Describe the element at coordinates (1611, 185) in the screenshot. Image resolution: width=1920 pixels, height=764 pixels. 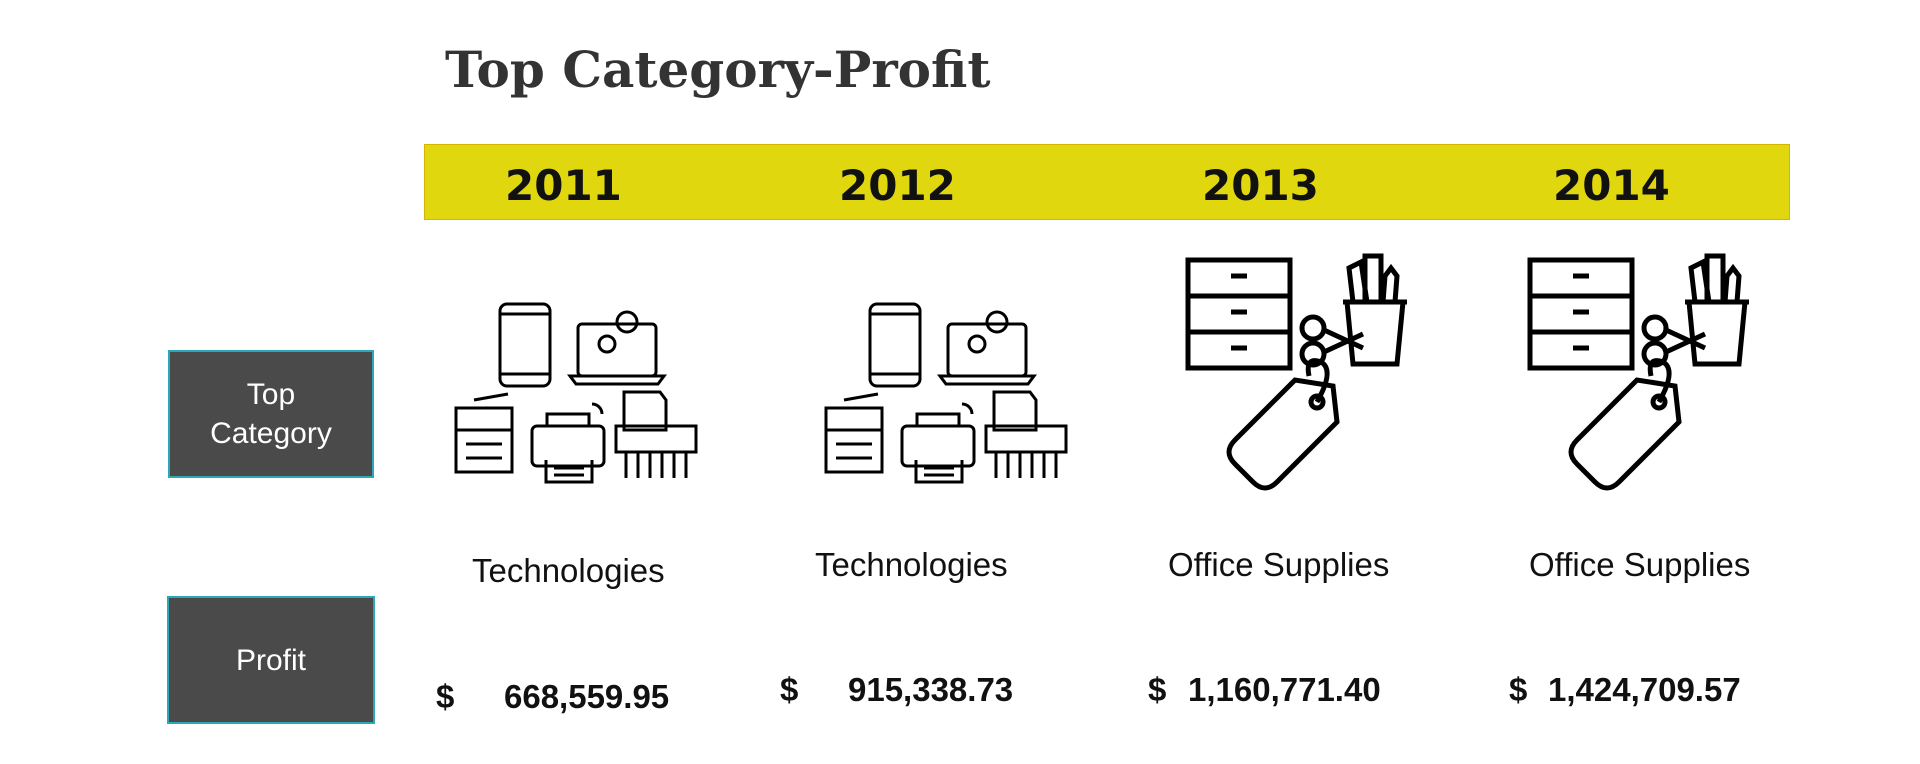
I see `year-2014: 2014` at that location.